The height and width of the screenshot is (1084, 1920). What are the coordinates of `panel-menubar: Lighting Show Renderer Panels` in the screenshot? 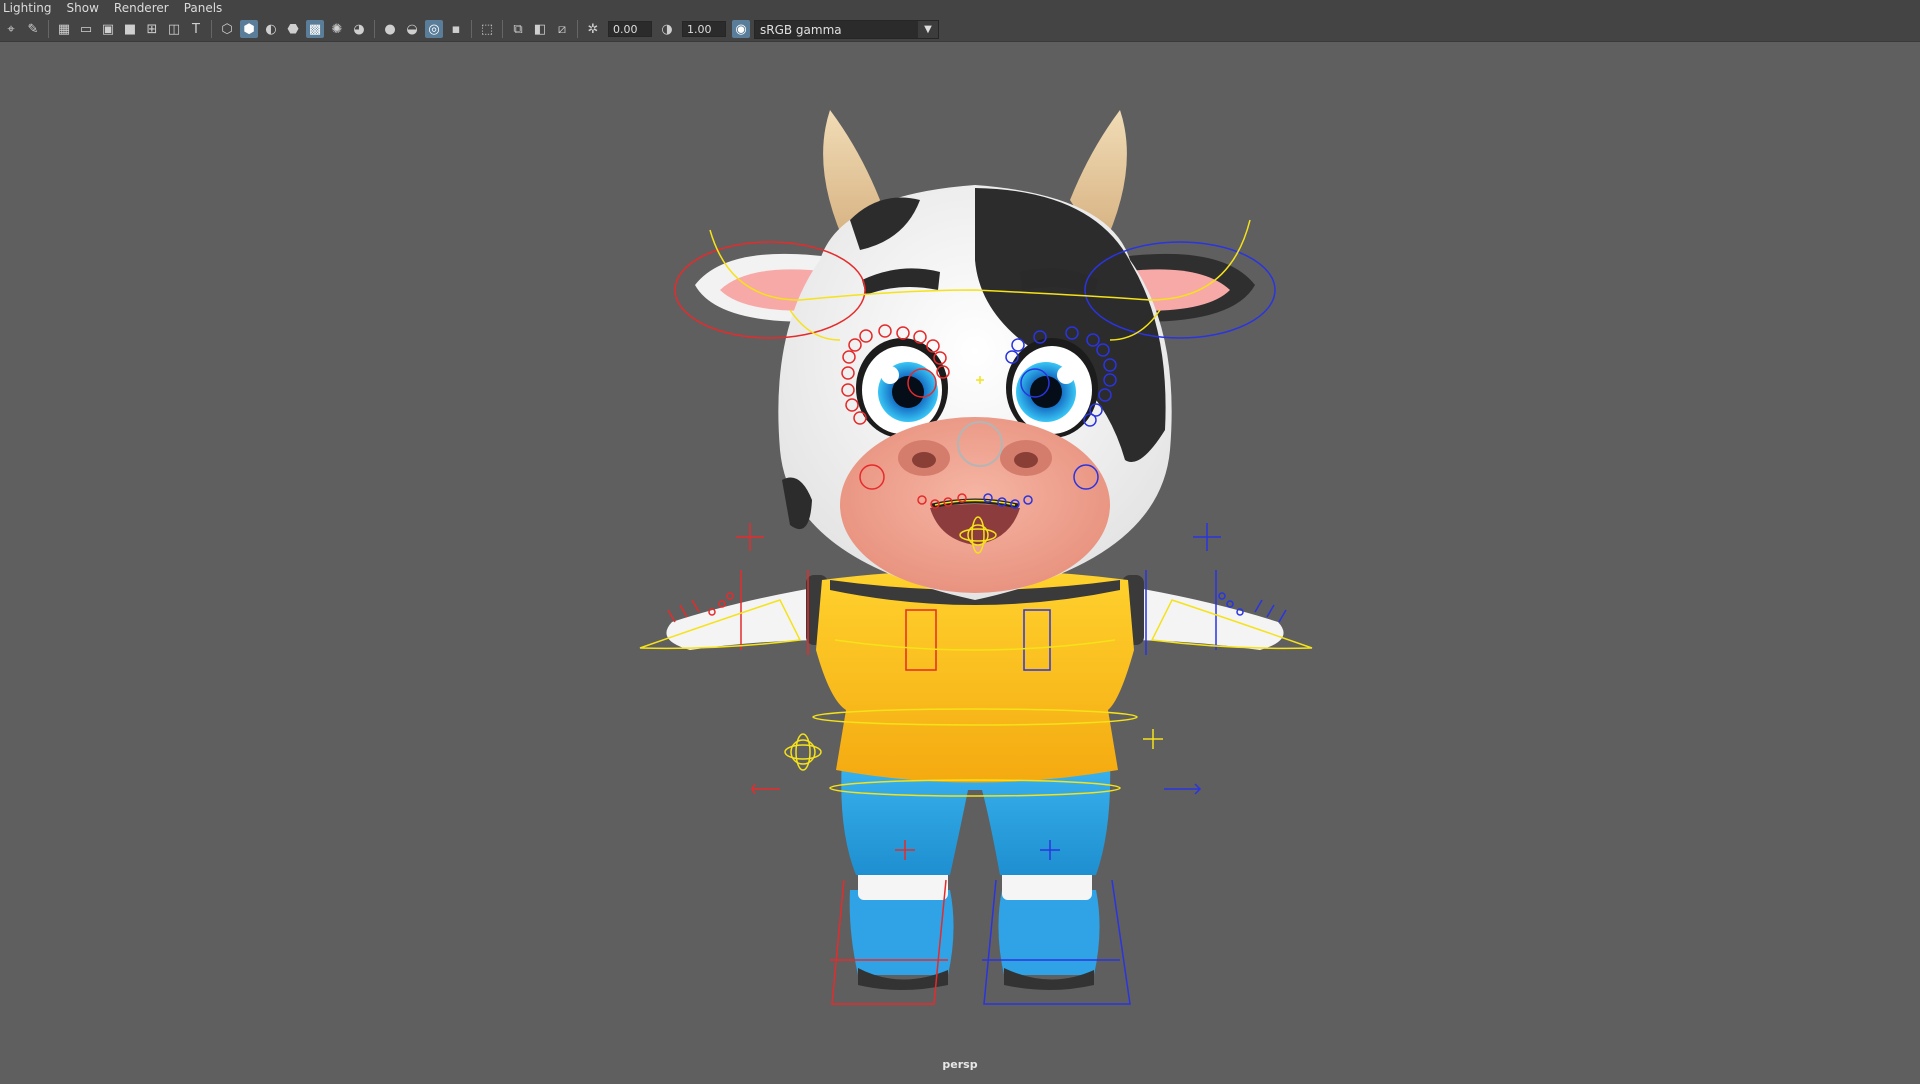 It's located at (960, 8).